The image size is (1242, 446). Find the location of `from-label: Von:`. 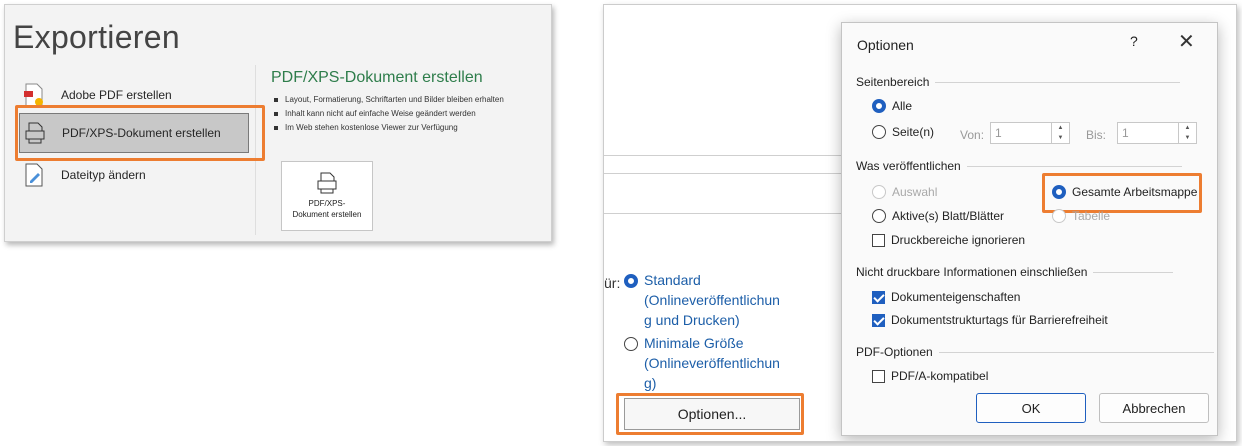

from-label: Von: is located at coordinates (972, 135).